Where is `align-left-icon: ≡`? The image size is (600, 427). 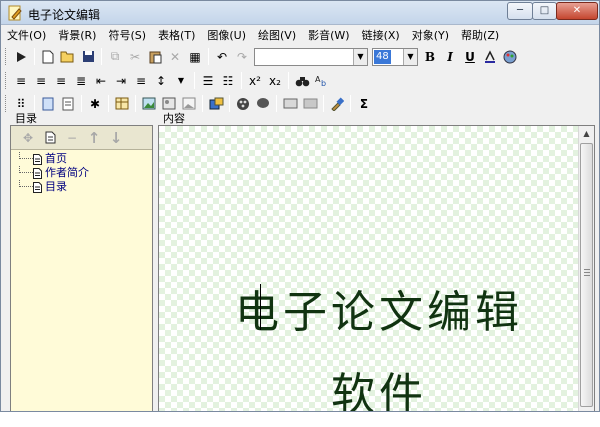 align-left-icon: ≡ is located at coordinates (21, 81).